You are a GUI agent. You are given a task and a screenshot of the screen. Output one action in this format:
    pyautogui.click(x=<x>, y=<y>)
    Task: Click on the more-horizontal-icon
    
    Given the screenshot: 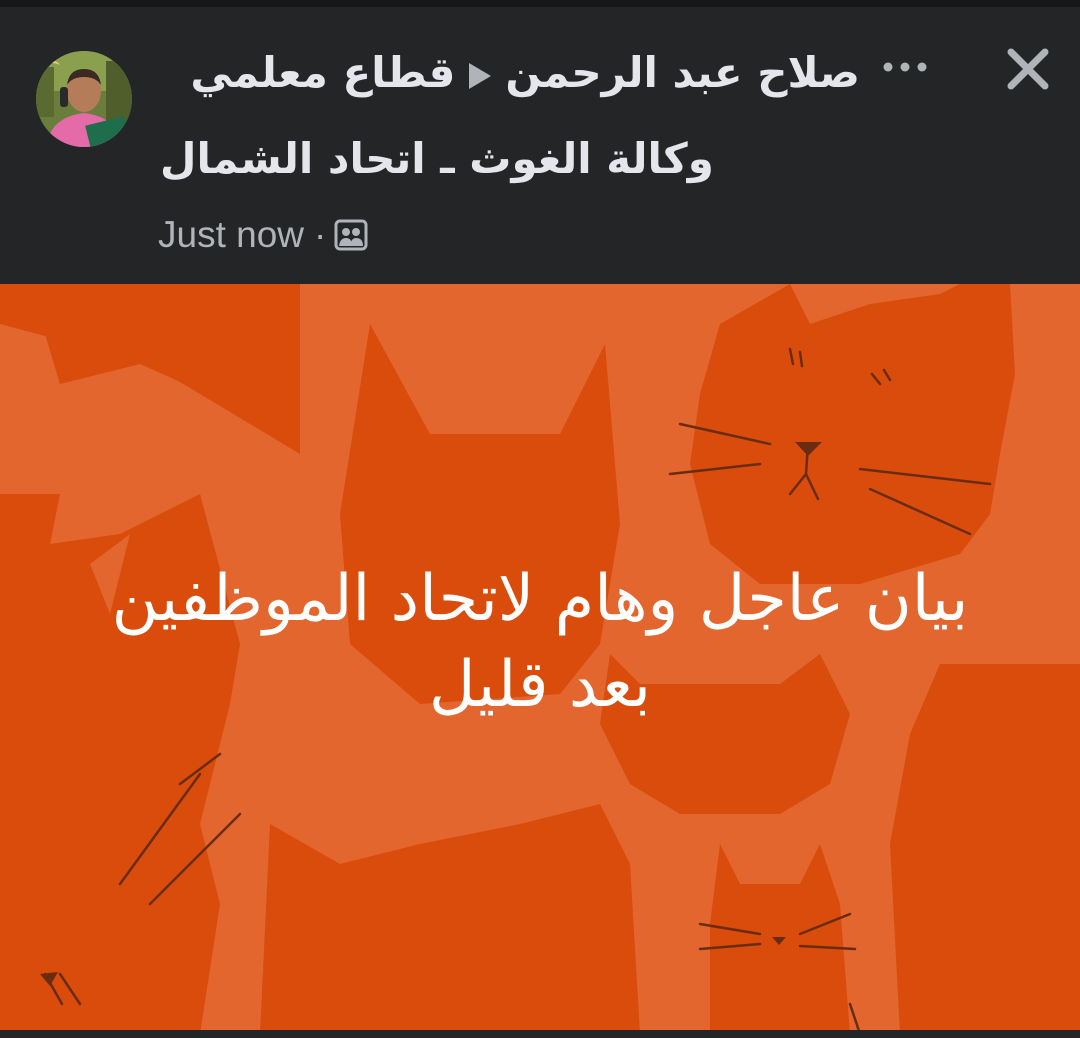 What is the action you would take?
    pyautogui.click(x=905, y=67)
    